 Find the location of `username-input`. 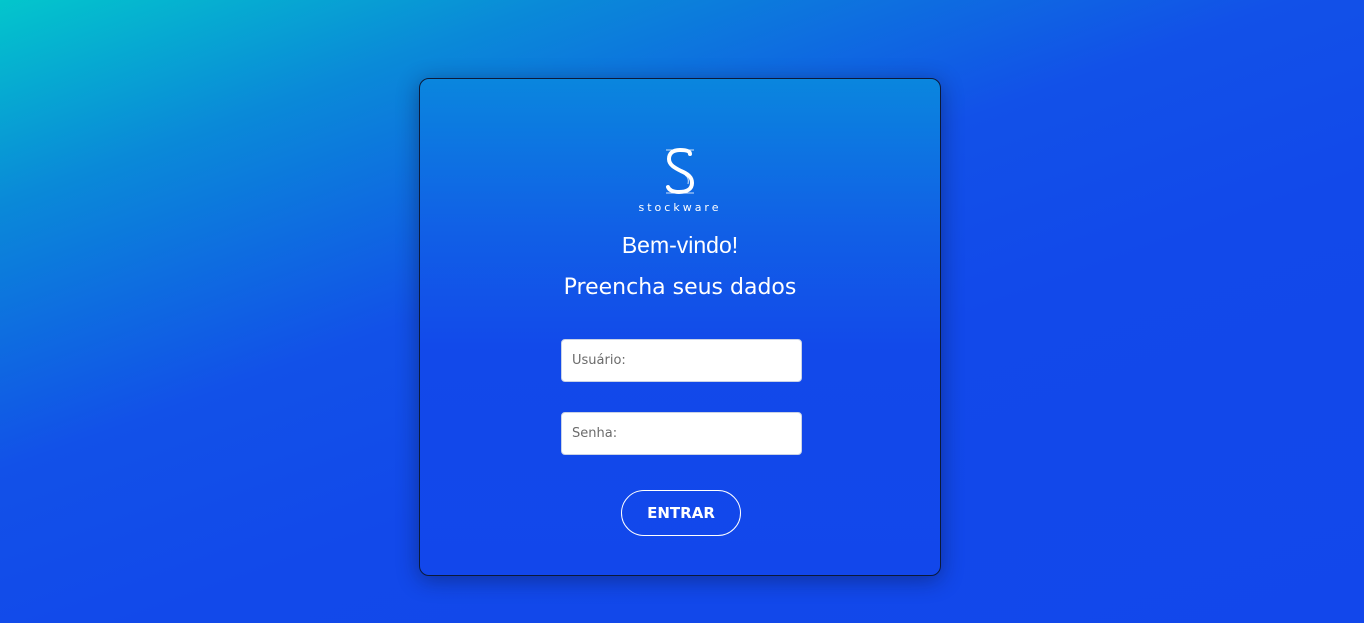

username-input is located at coordinates (681, 360).